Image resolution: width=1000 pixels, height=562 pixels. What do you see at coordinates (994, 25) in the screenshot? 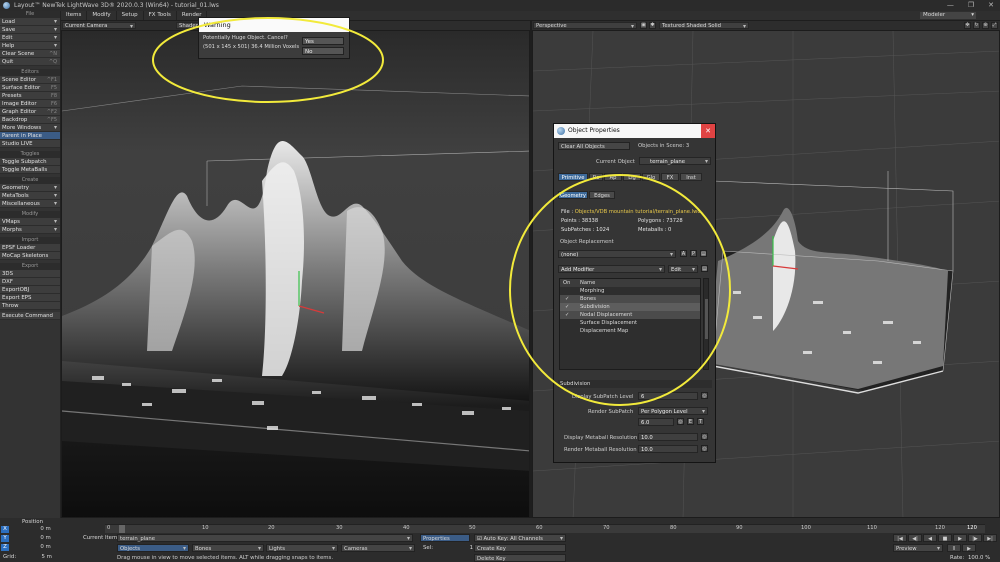
I see `fit-view-icon: ⤢` at bounding box center [994, 25].